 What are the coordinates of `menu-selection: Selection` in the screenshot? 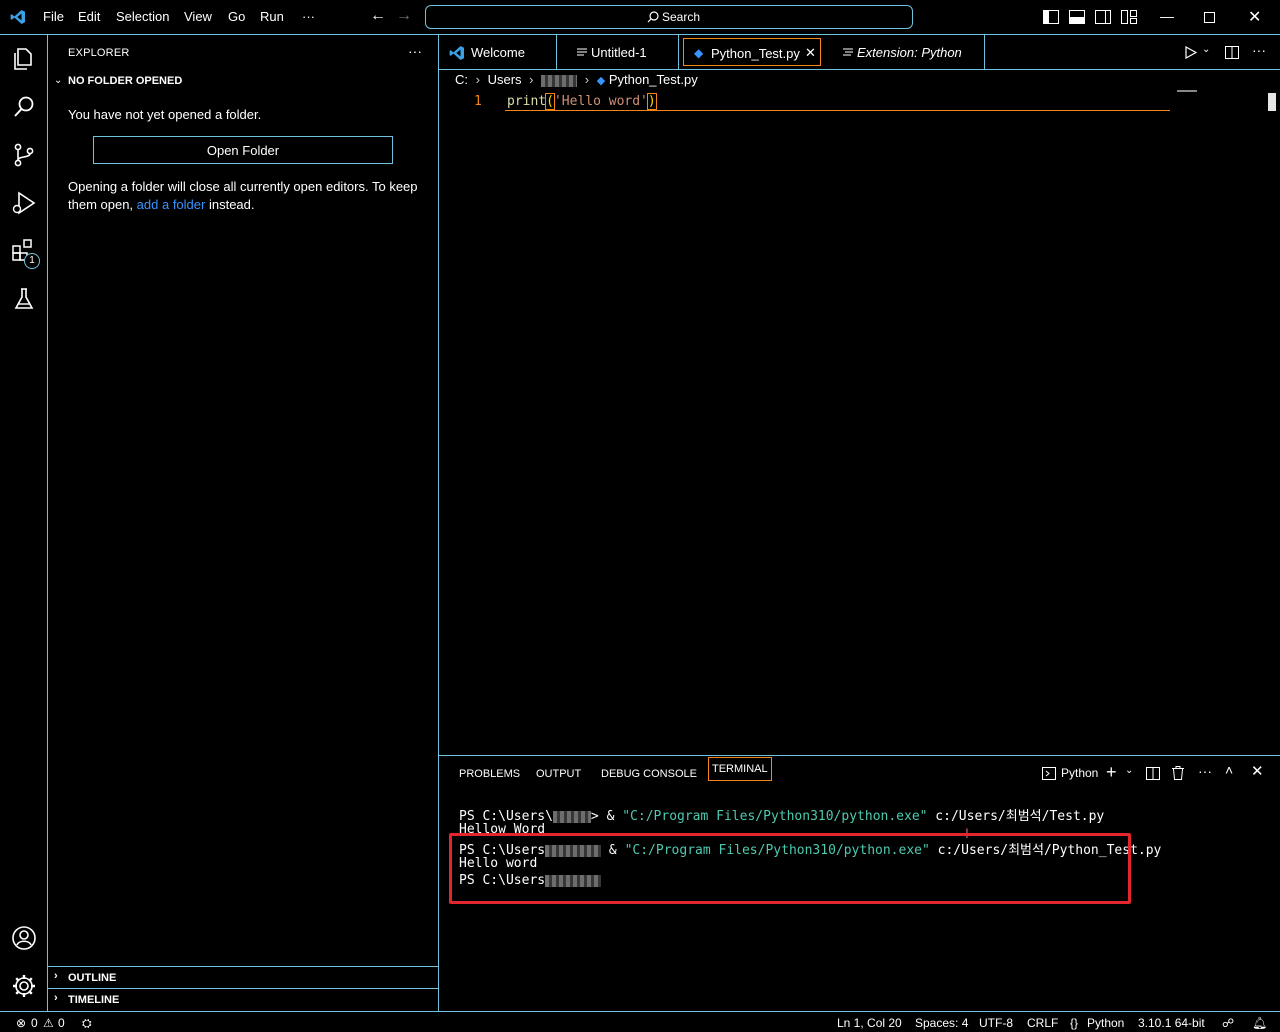 It's located at (142, 16).